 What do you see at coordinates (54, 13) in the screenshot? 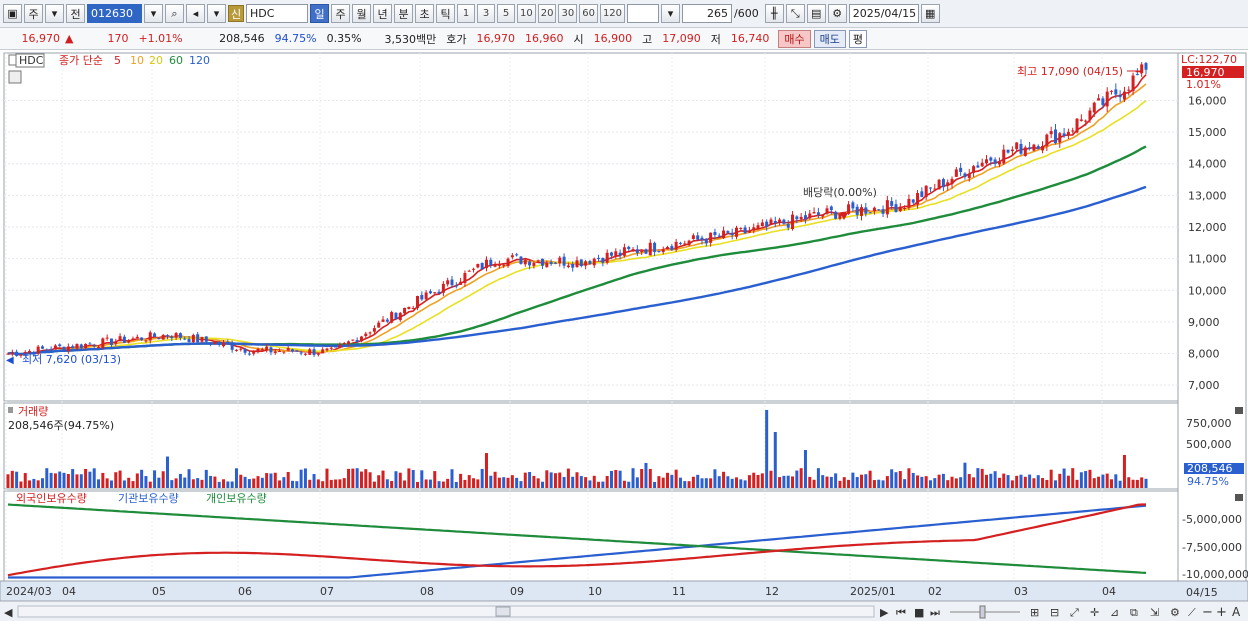
I see `dropdown-arrow-icon: ▾` at bounding box center [54, 13].